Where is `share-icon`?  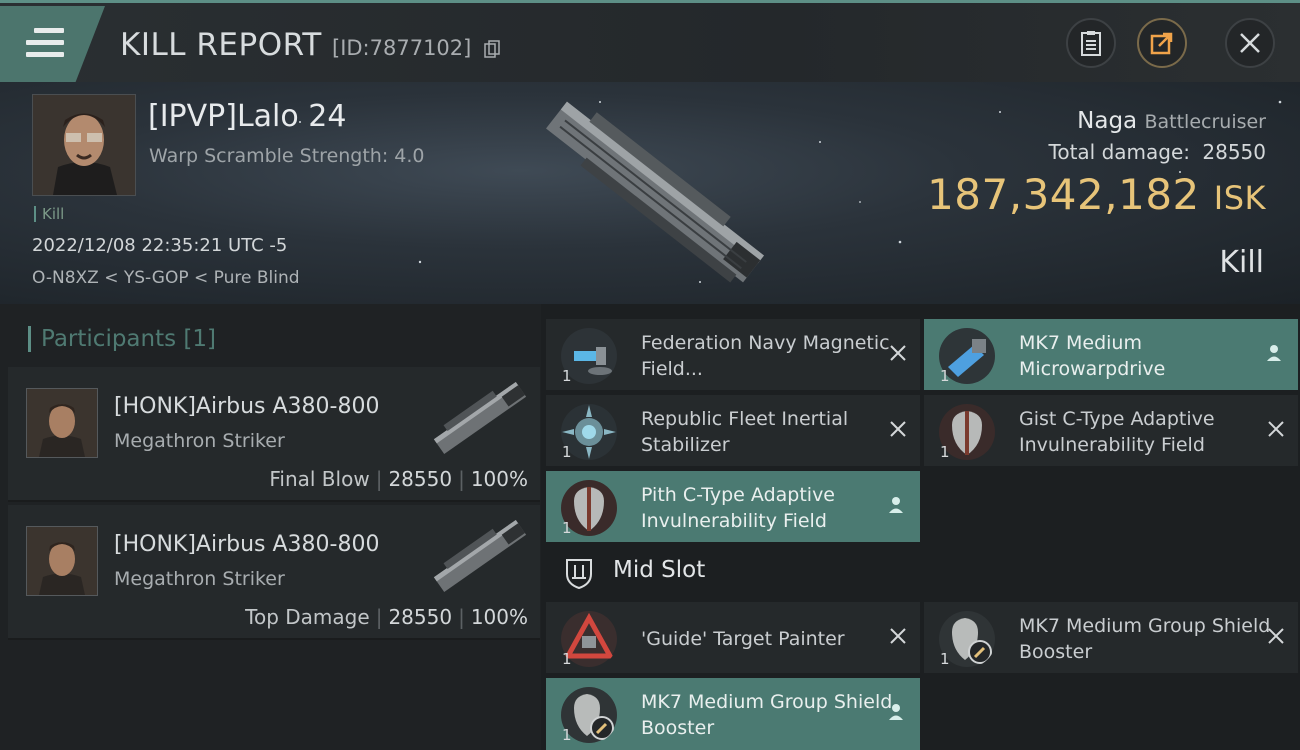 share-icon is located at coordinates (1161, 43).